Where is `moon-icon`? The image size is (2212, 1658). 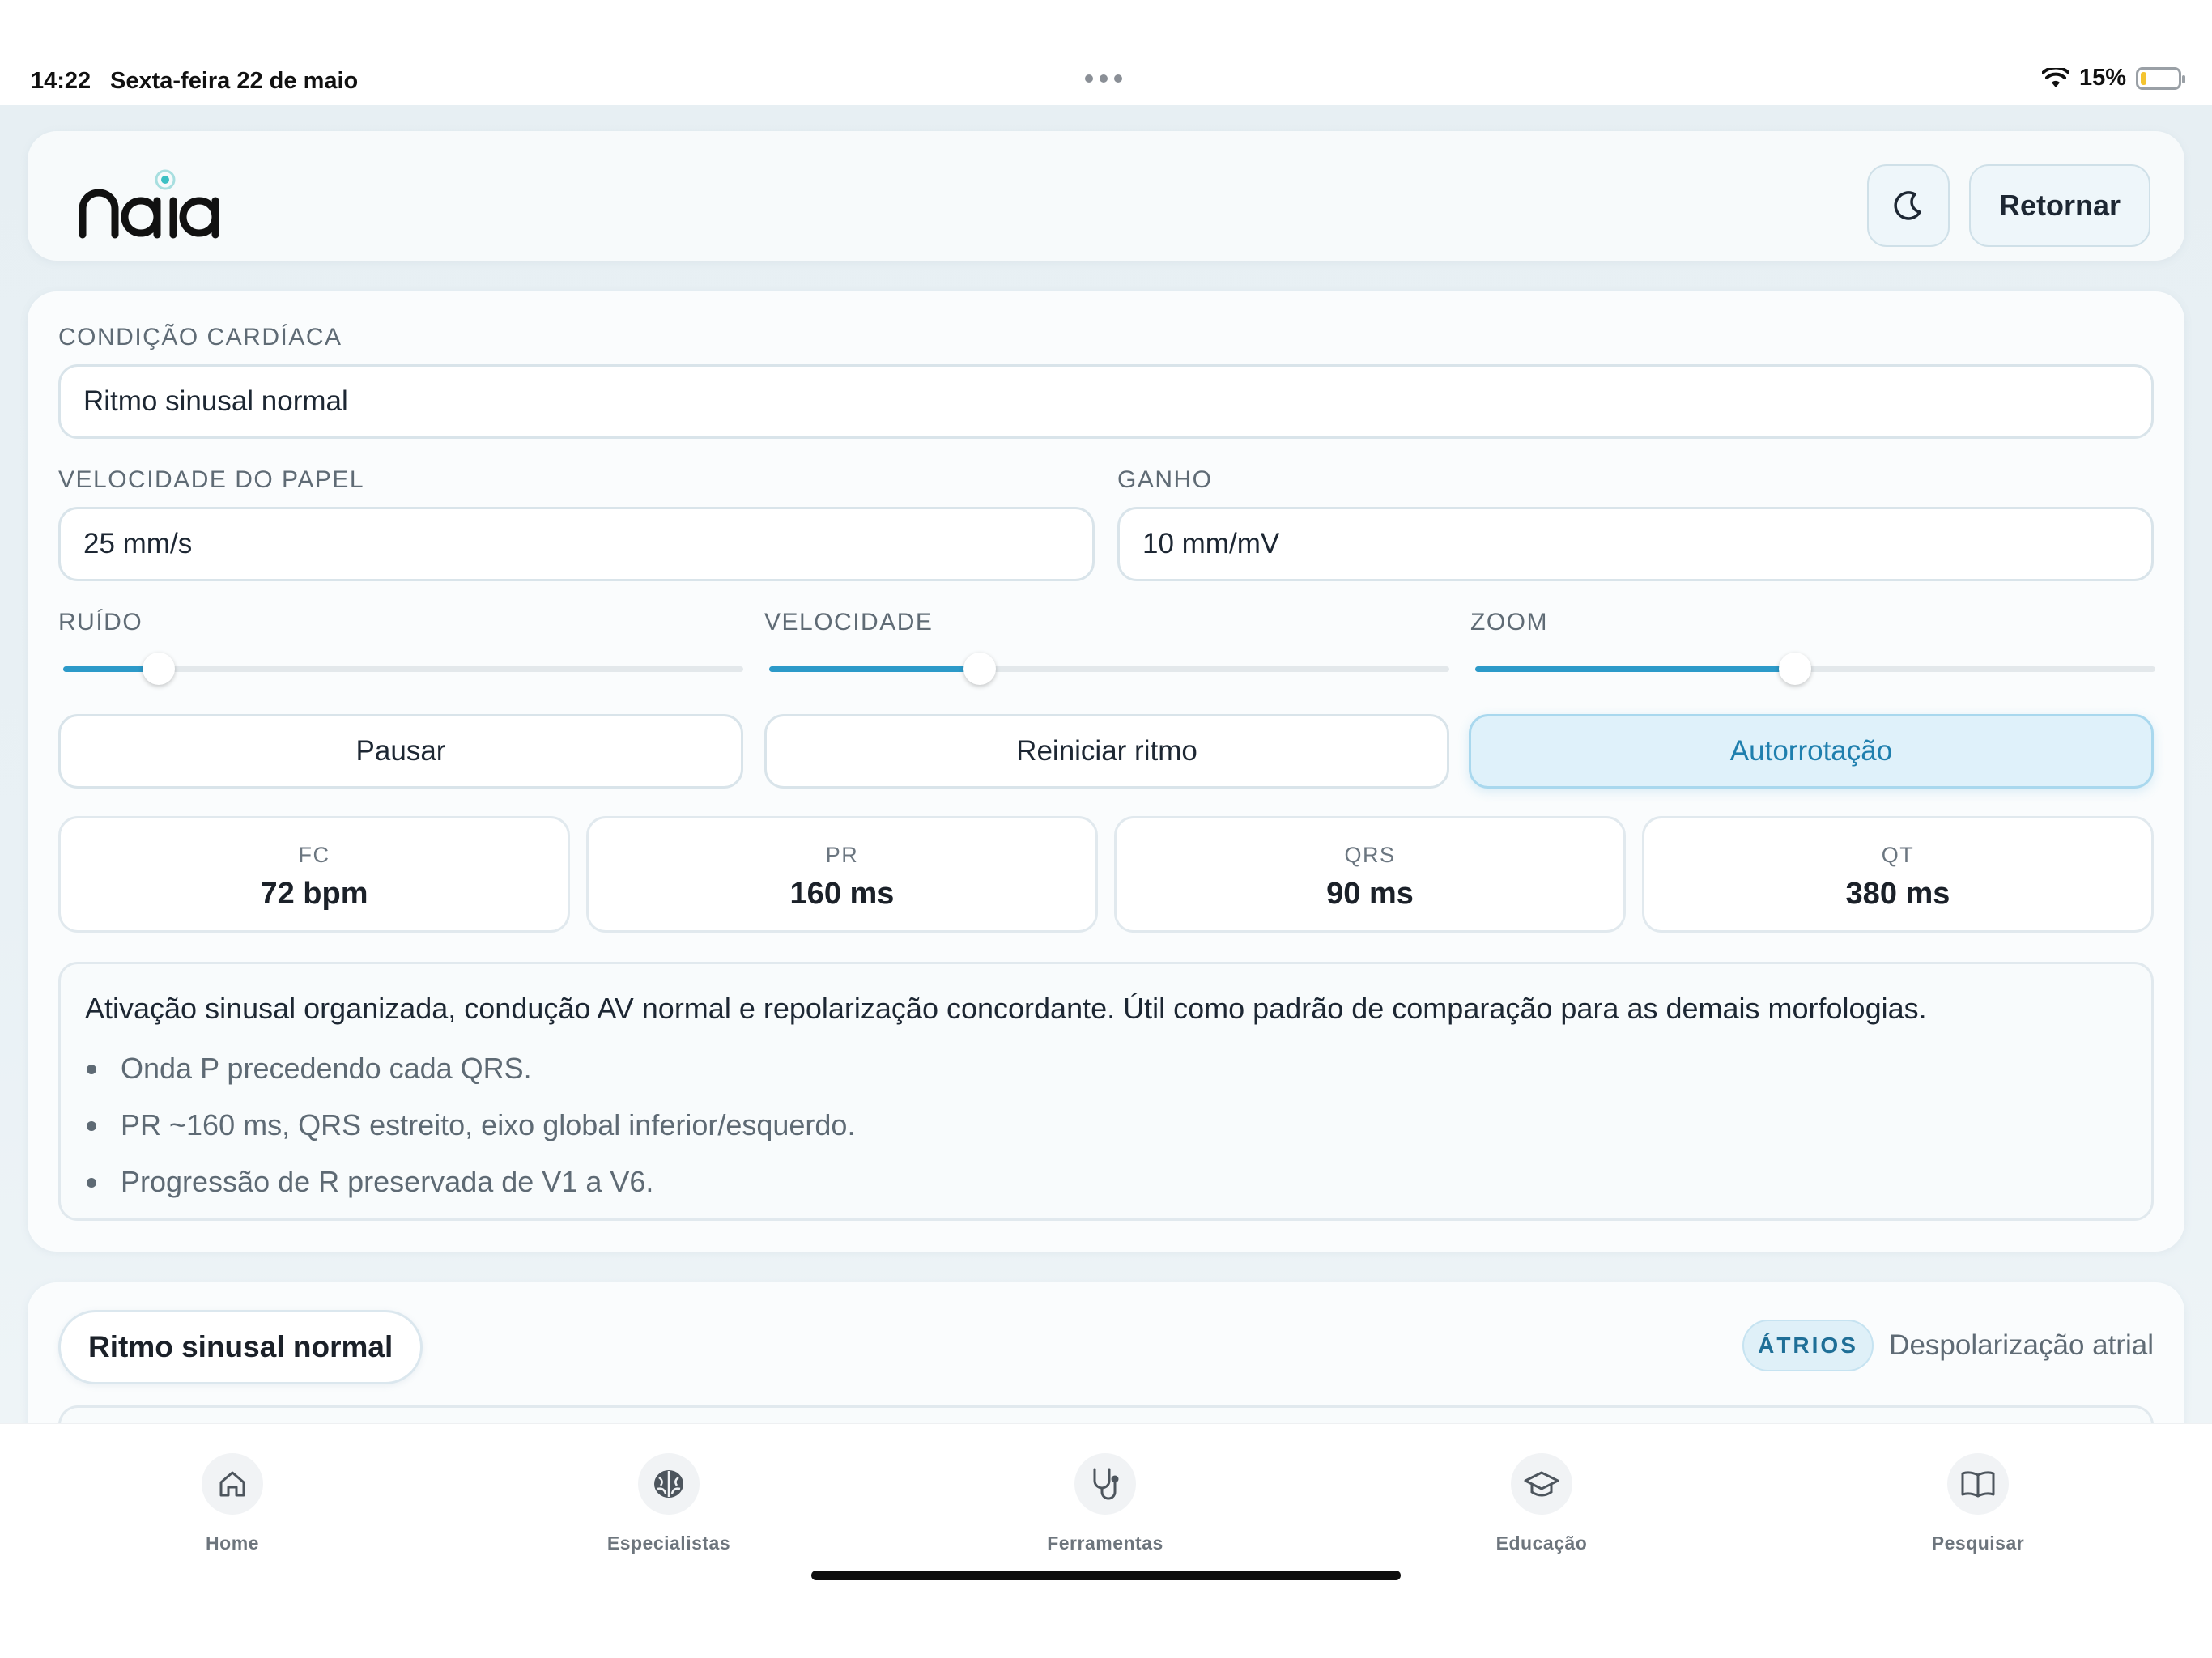 moon-icon is located at coordinates (1908, 205).